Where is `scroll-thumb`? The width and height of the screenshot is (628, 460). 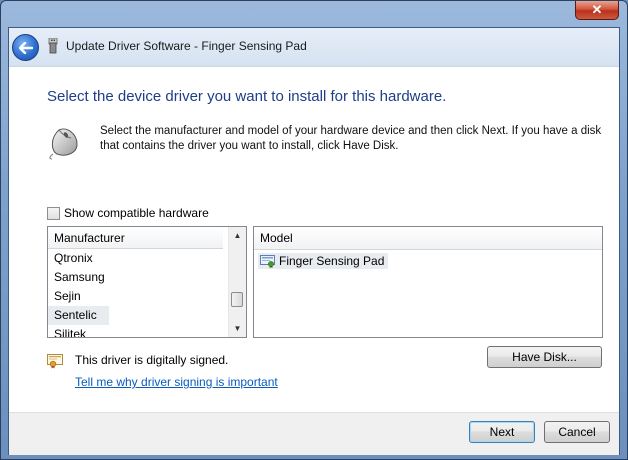 scroll-thumb is located at coordinates (237, 299).